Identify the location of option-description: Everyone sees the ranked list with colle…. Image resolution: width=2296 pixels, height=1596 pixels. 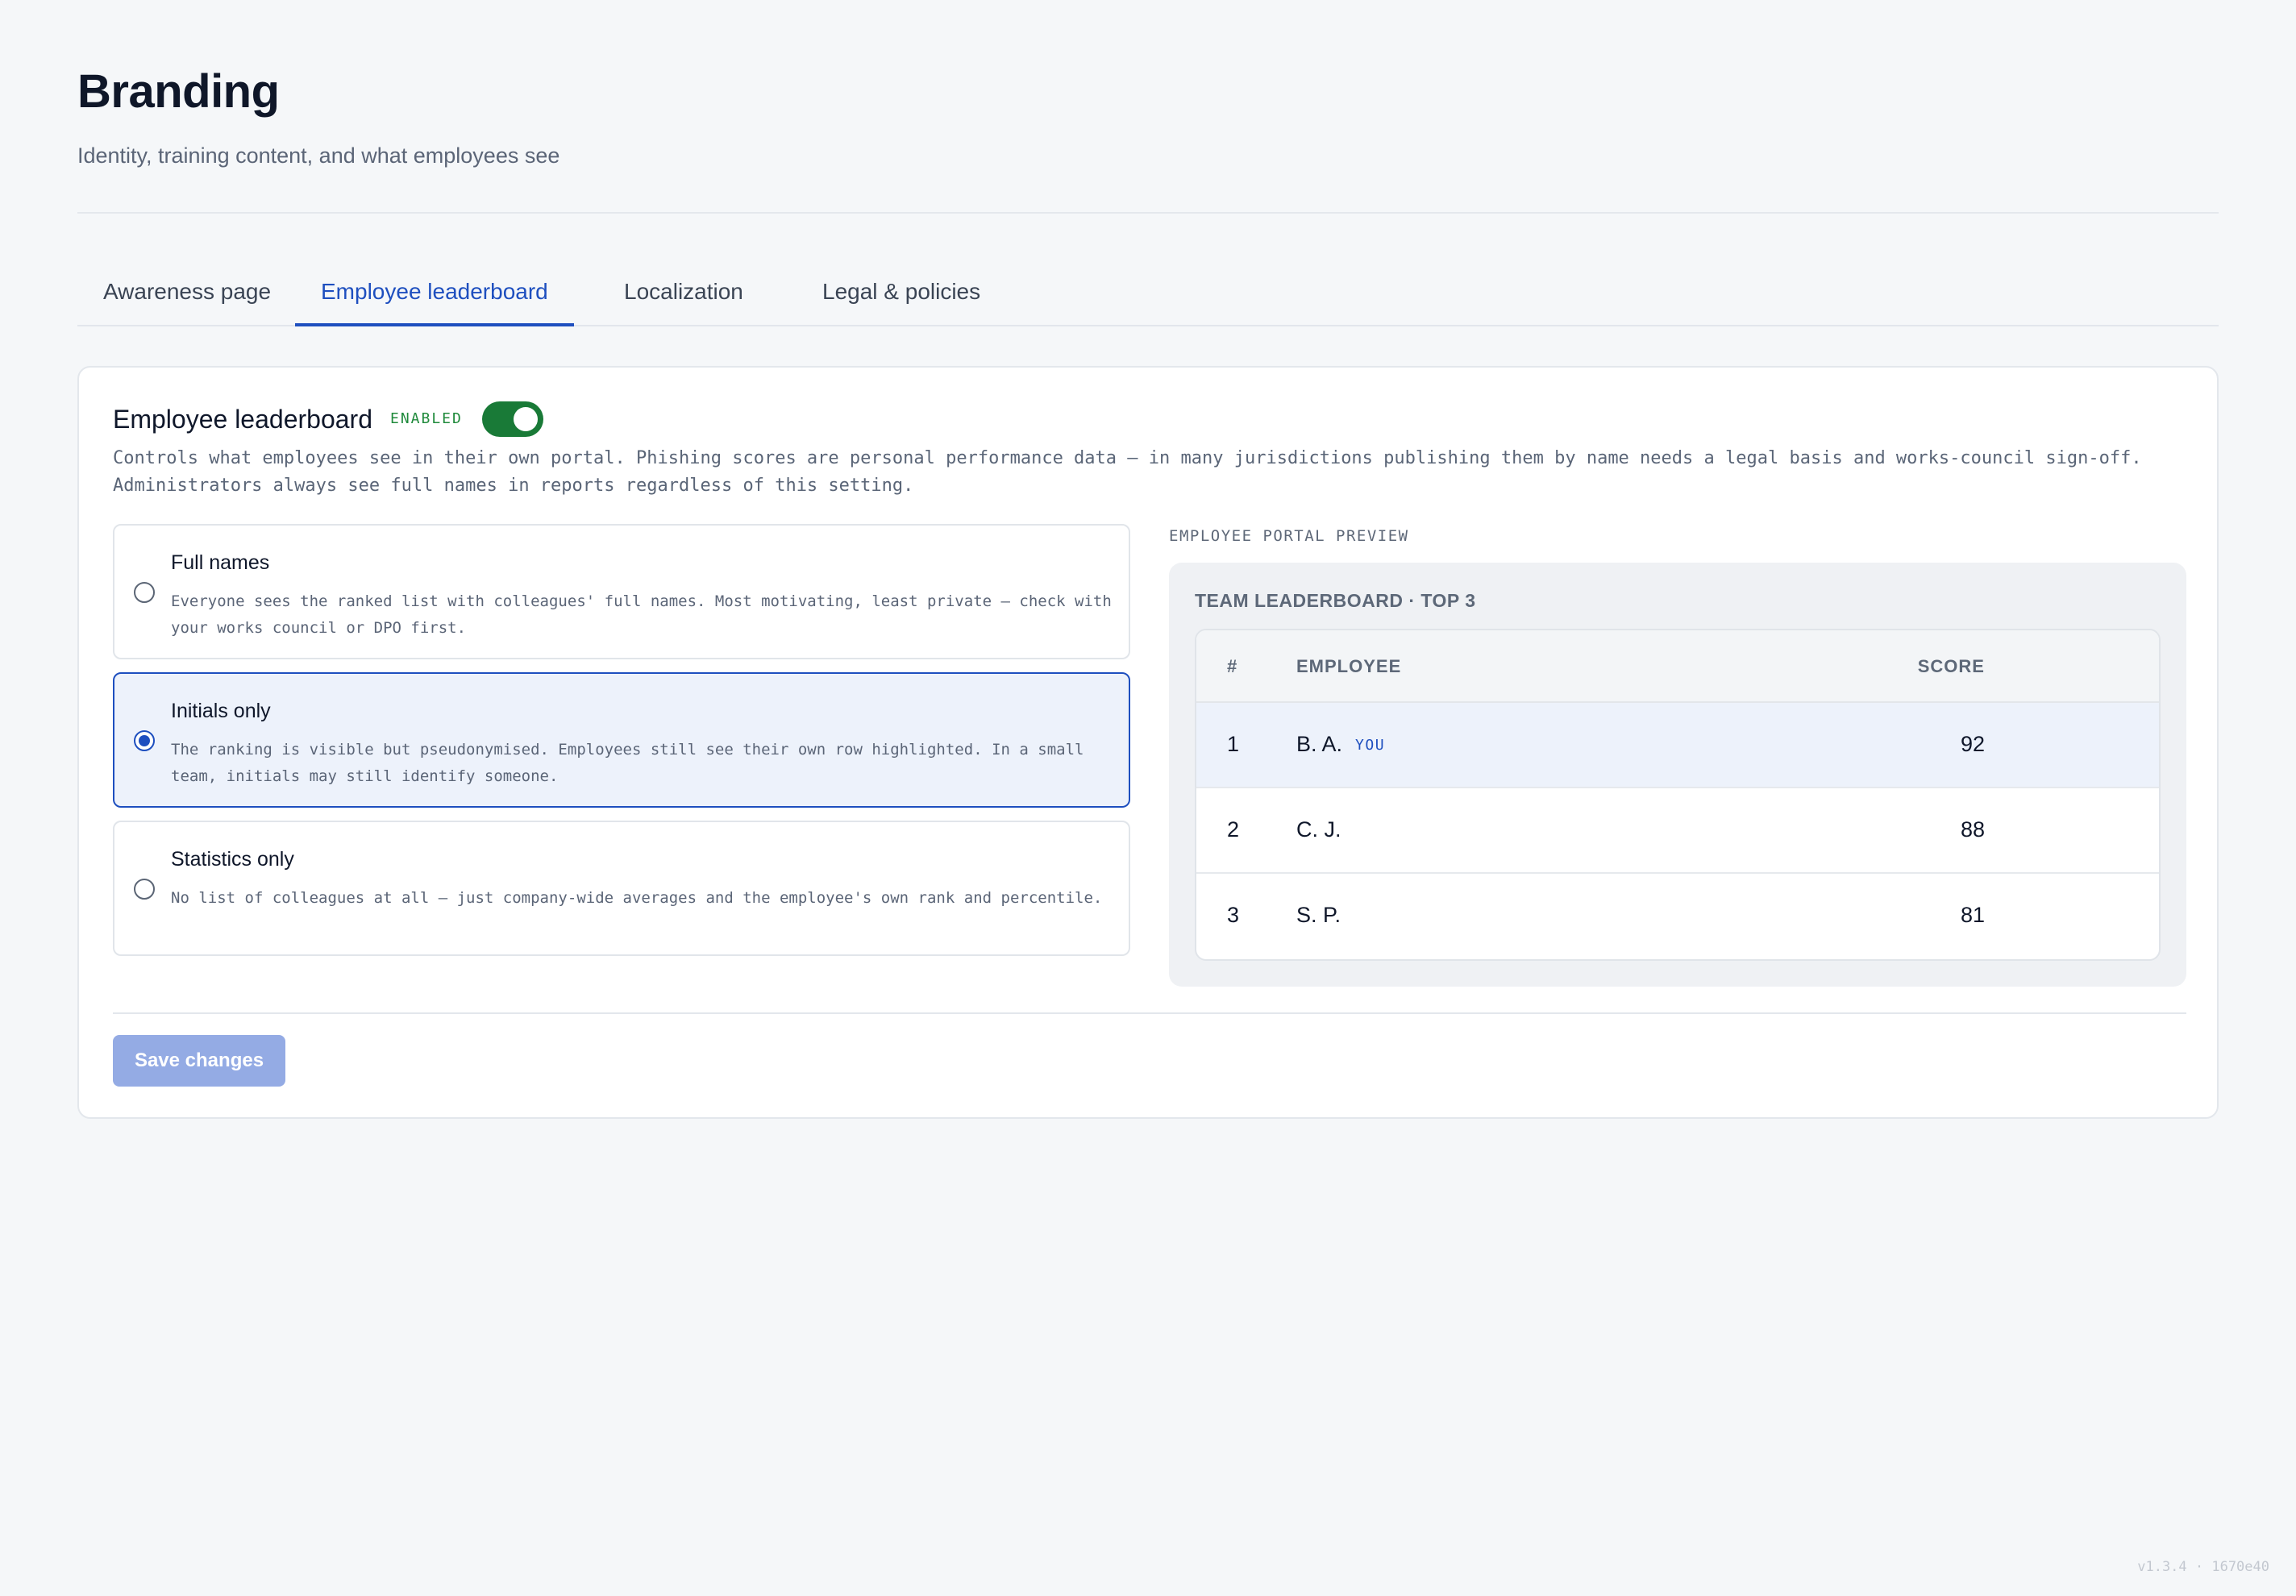
(641, 614).